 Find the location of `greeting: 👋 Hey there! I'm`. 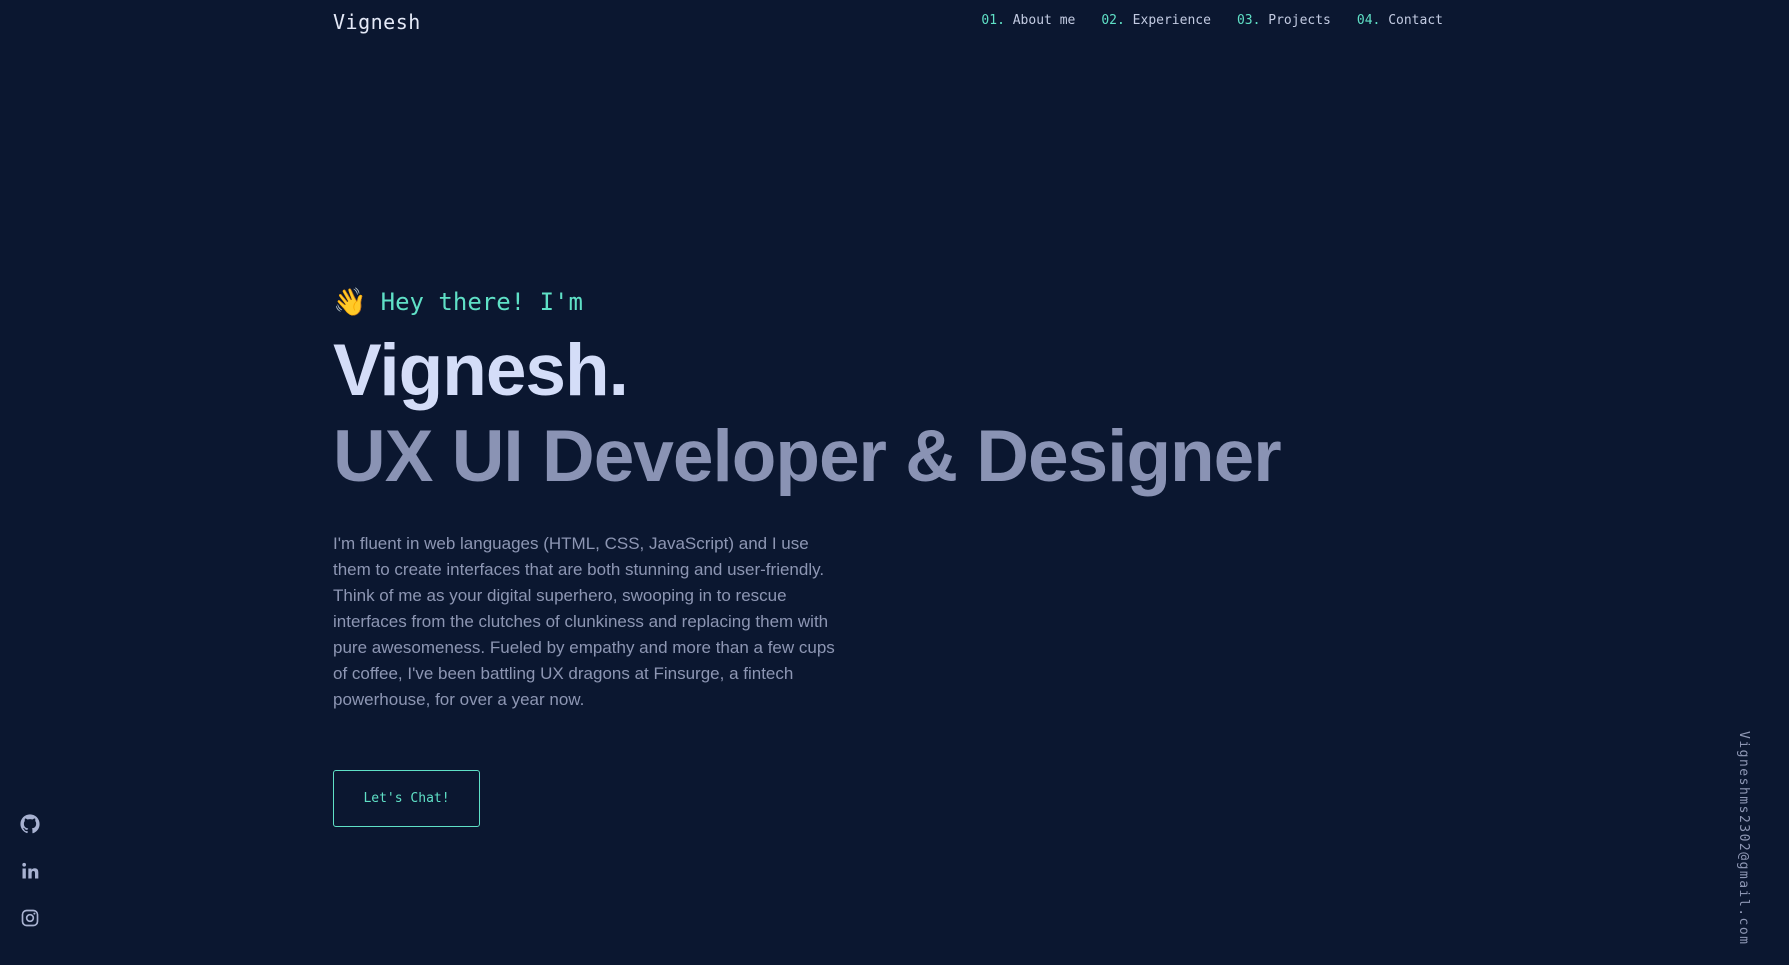

greeting: 👋 Hey there! I'm is located at coordinates (807, 302).